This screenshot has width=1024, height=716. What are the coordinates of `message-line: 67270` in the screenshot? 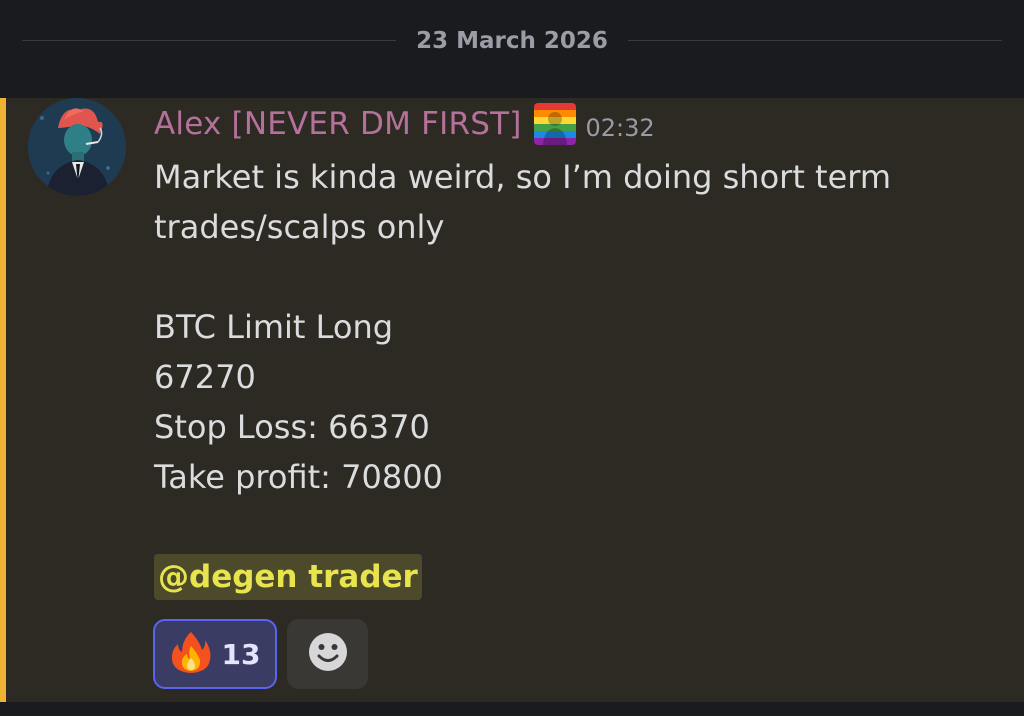 It's located at (205, 377).